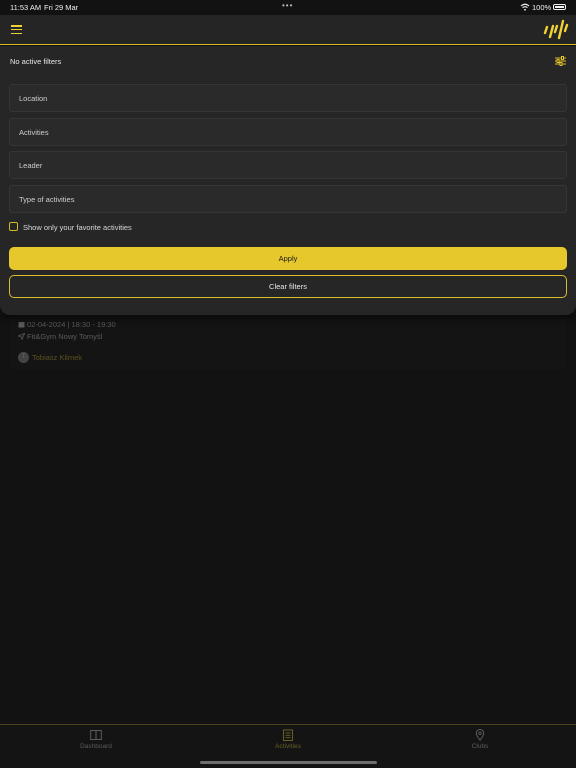  I want to click on leader-placeholder: Leader, so click(31, 165).